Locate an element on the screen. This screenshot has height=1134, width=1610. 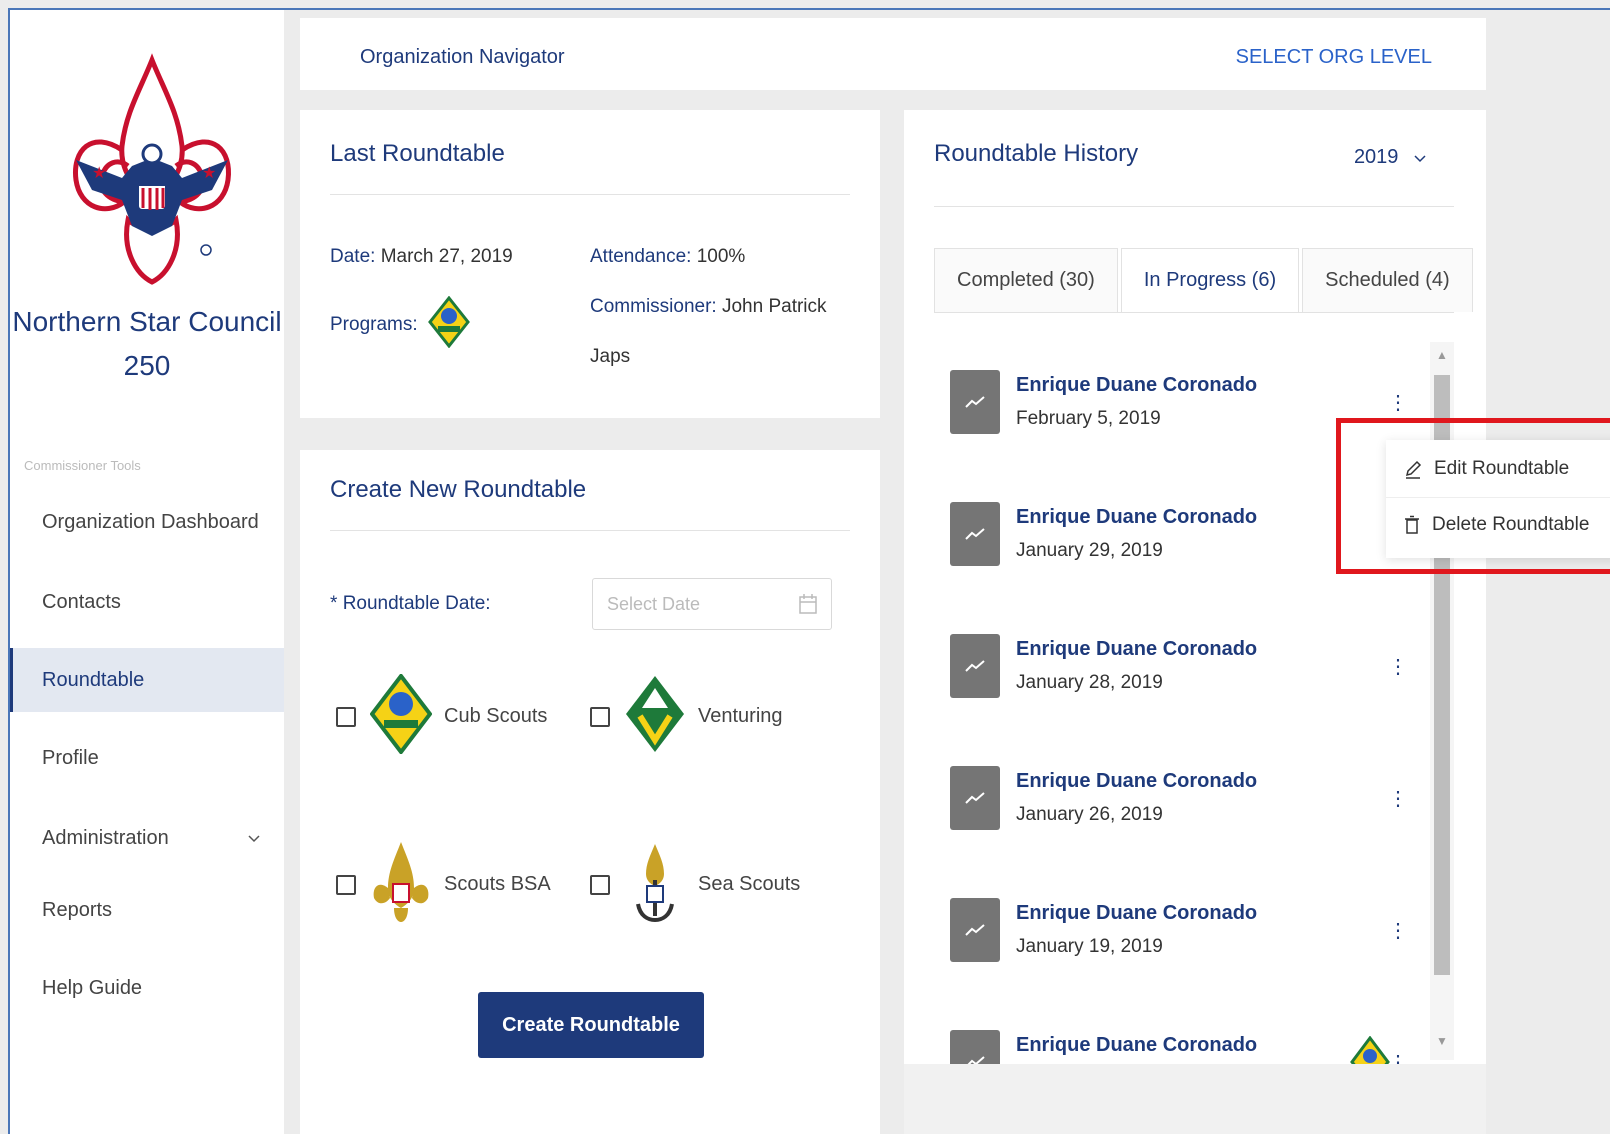
tab-in-progress: In Progress (6) is located at coordinates (1210, 280).